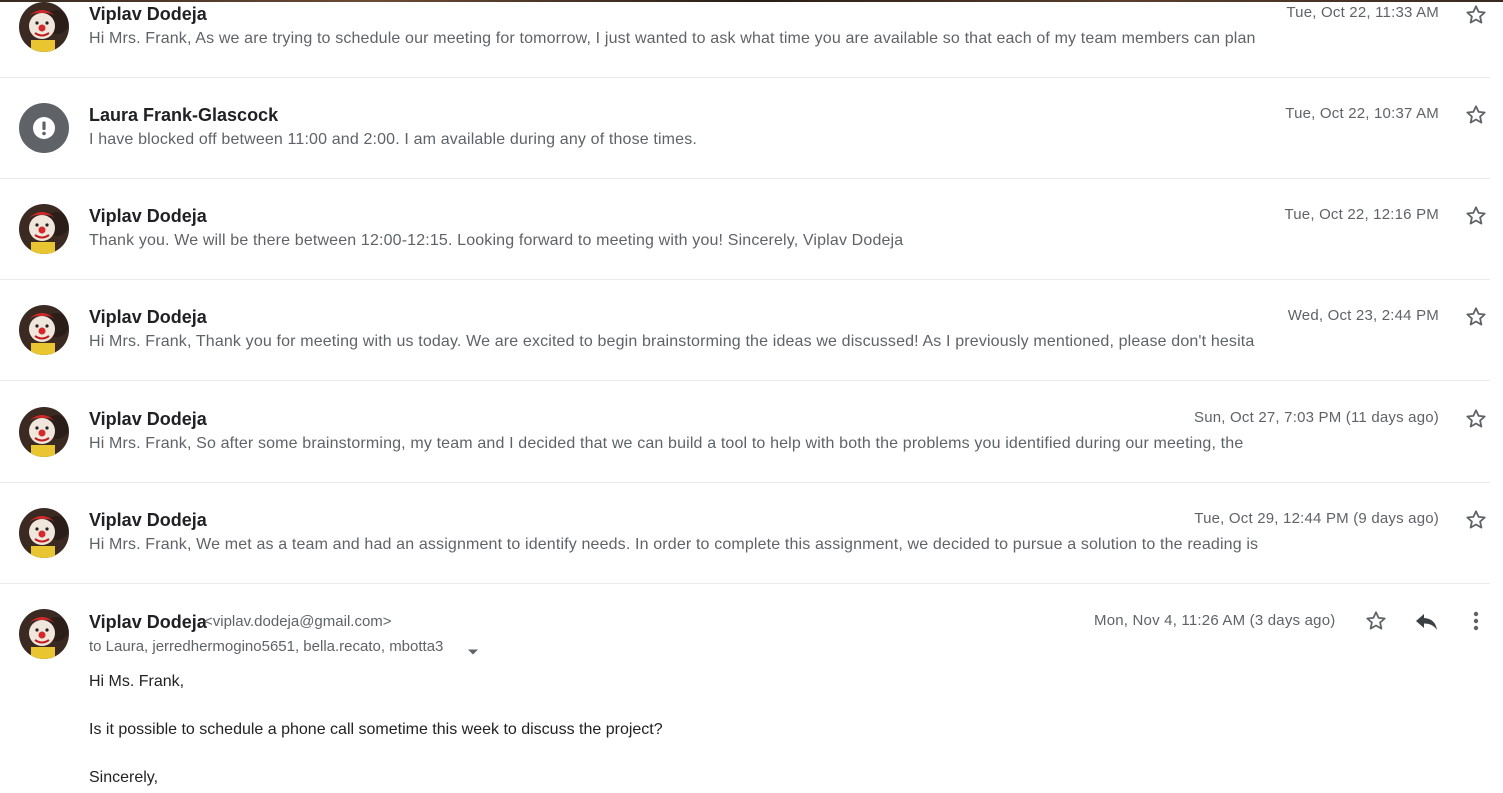 The height and width of the screenshot is (793, 1503). What do you see at coordinates (298, 621) in the screenshot?
I see `sender-email: <viplav.dodeja@gmail.com>` at bounding box center [298, 621].